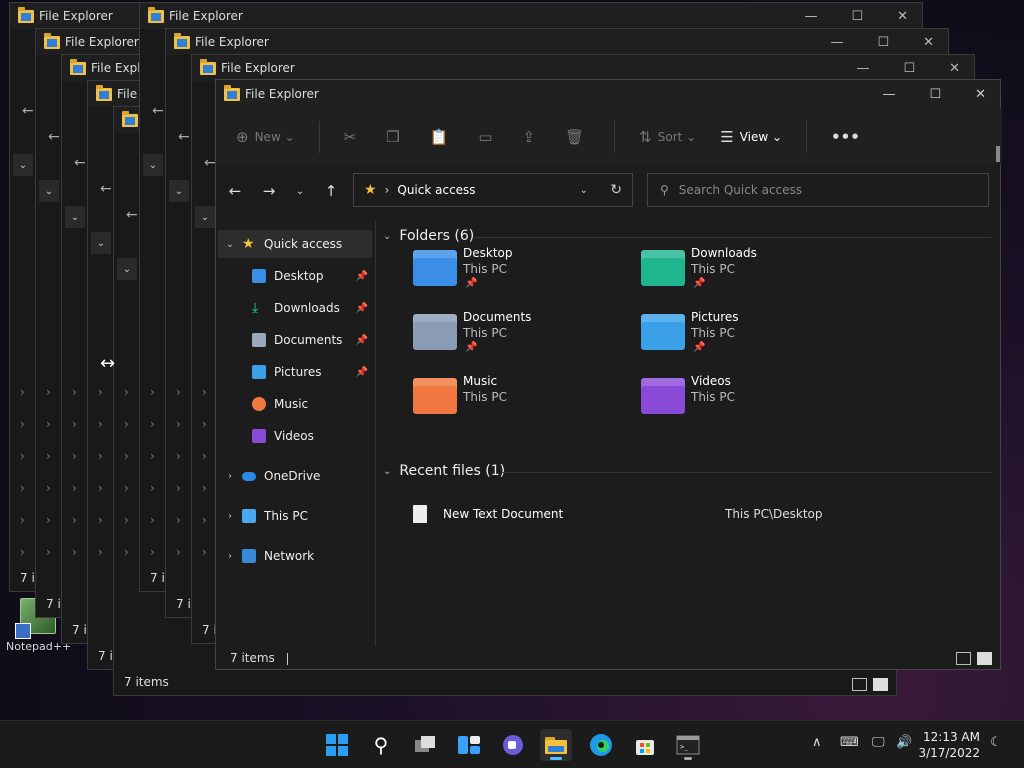 The width and height of the screenshot is (1024, 768). Describe the element at coordinates (584, 190) in the screenshot. I see `address-dropdown-icon: ⌄` at that location.